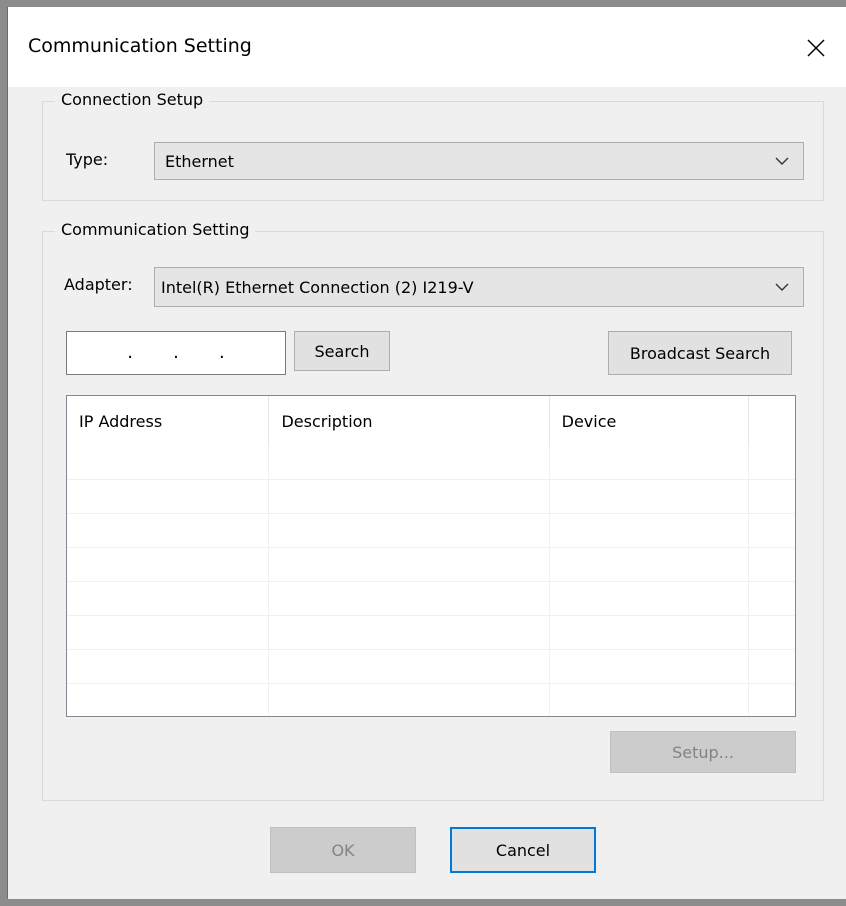 This screenshot has height=906, width=846. Describe the element at coordinates (343, 850) in the screenshot. I see `ok-button: OK` at that location.